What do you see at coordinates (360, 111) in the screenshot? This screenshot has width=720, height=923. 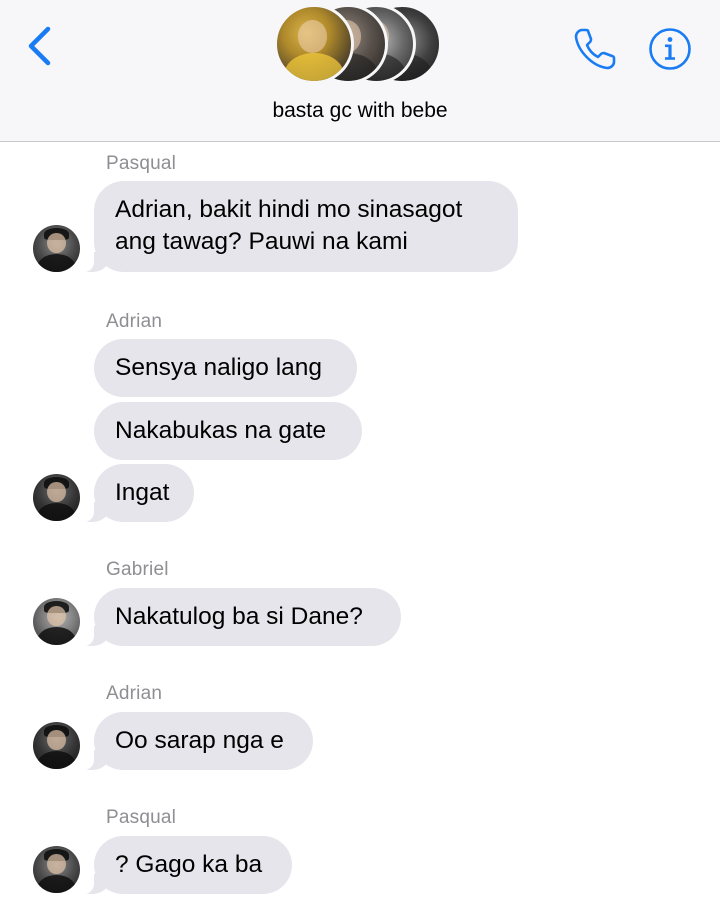 I see `group-title: basta gc with bebe` at bounding box center [360, 111].